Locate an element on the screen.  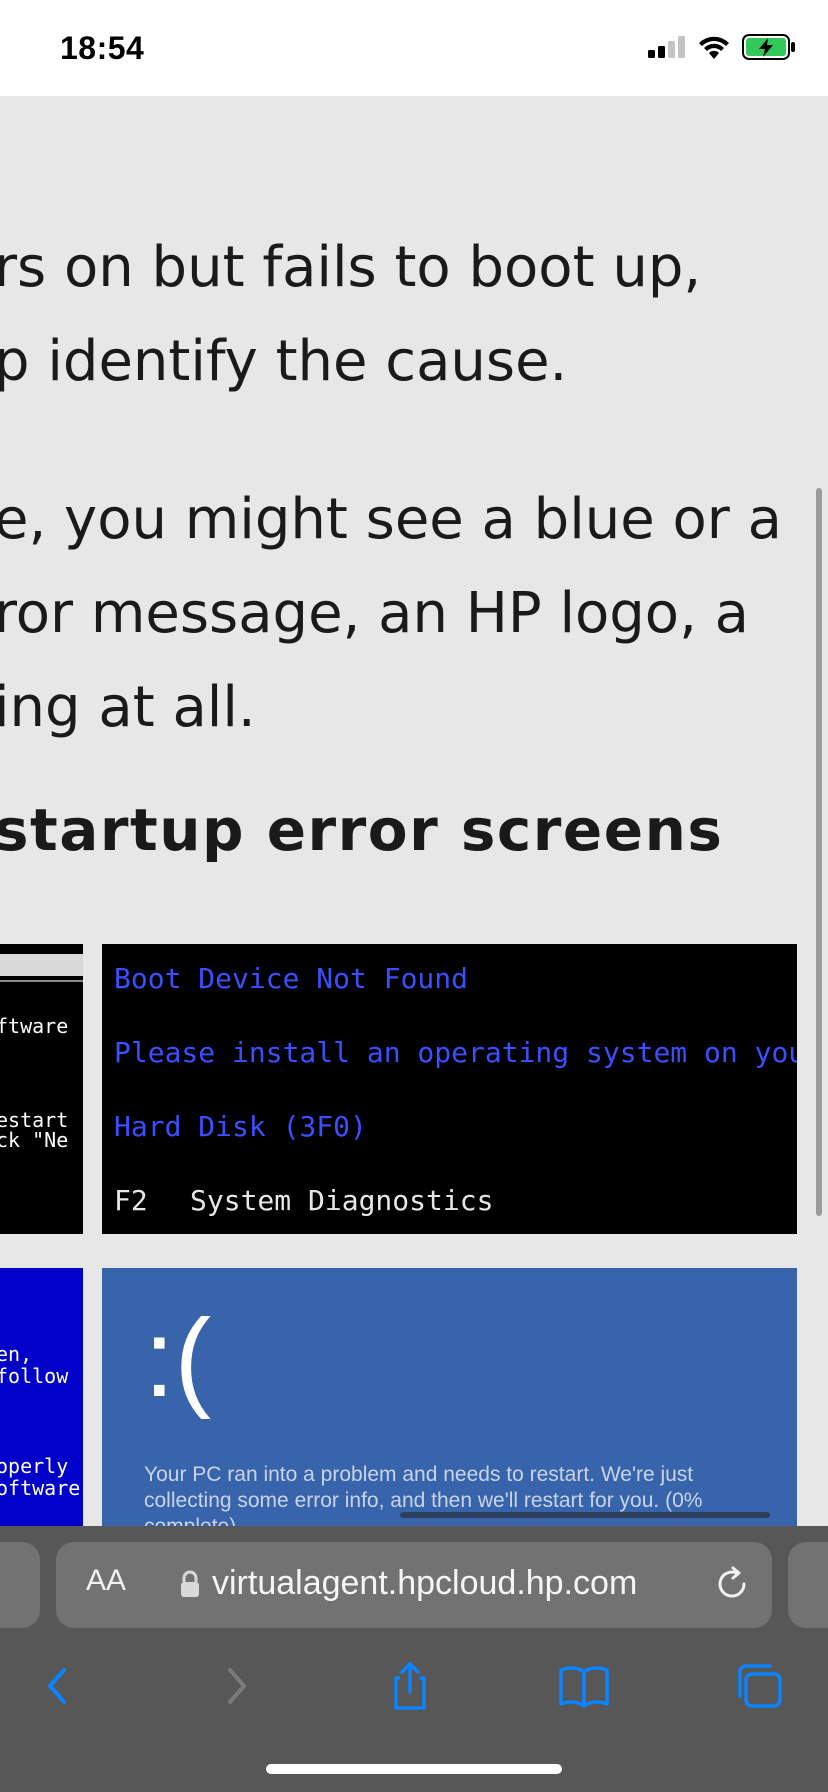
article-paragraph-line: ing at all. is located at coordinates (128, 707).